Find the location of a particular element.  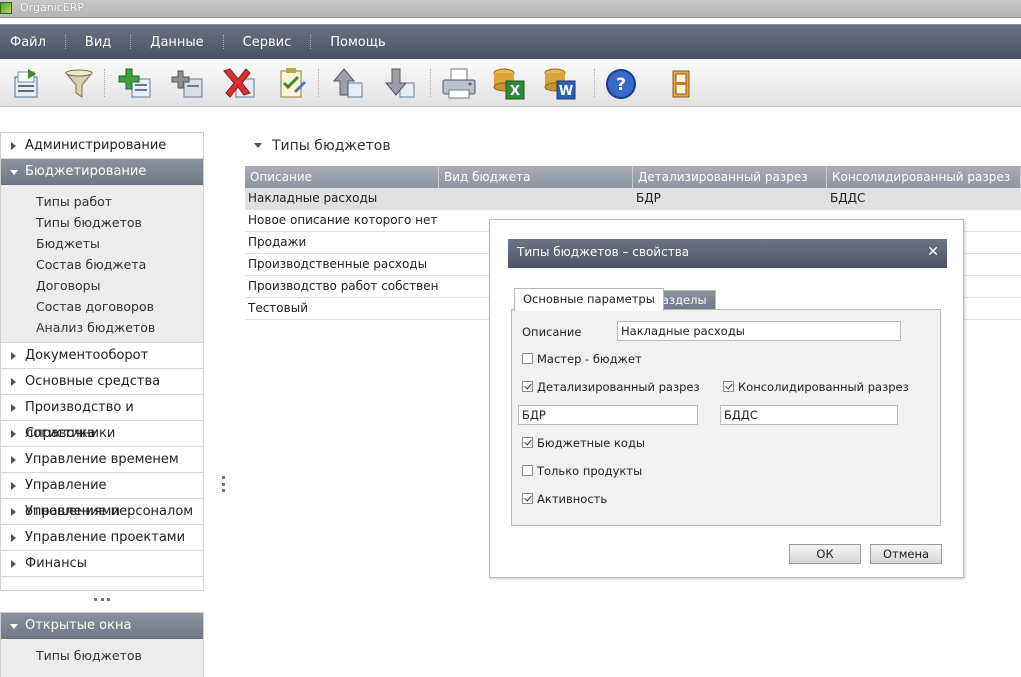

export-excel-icon: X is located at coordinates (509, 84).